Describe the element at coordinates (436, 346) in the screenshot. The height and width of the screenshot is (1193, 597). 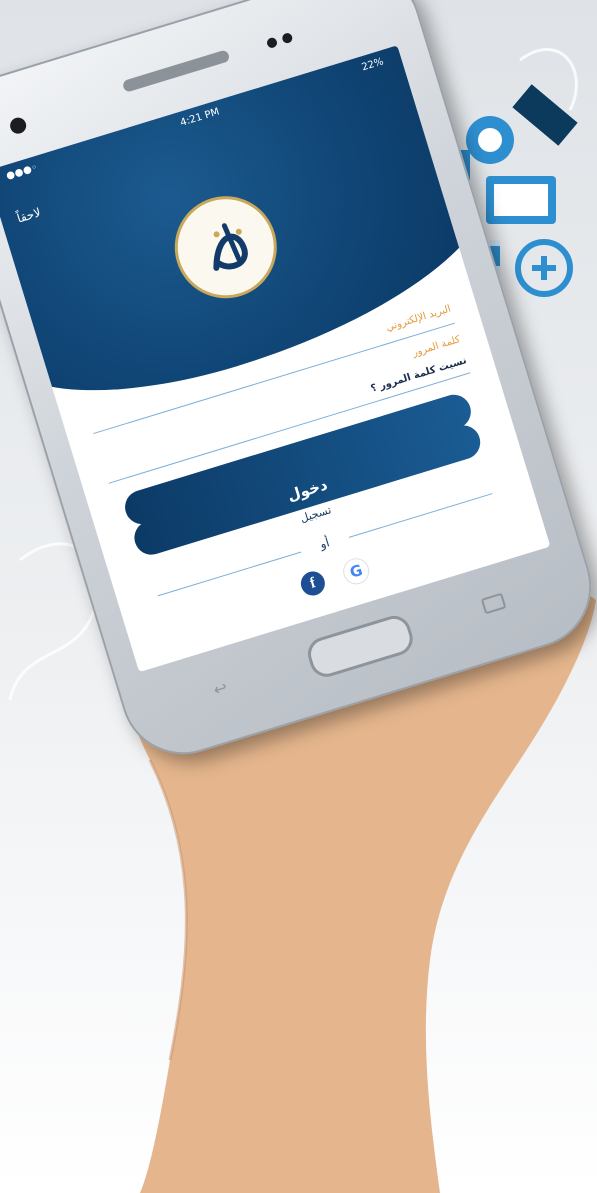
I see `password-label: كلمة المرور` at that location.